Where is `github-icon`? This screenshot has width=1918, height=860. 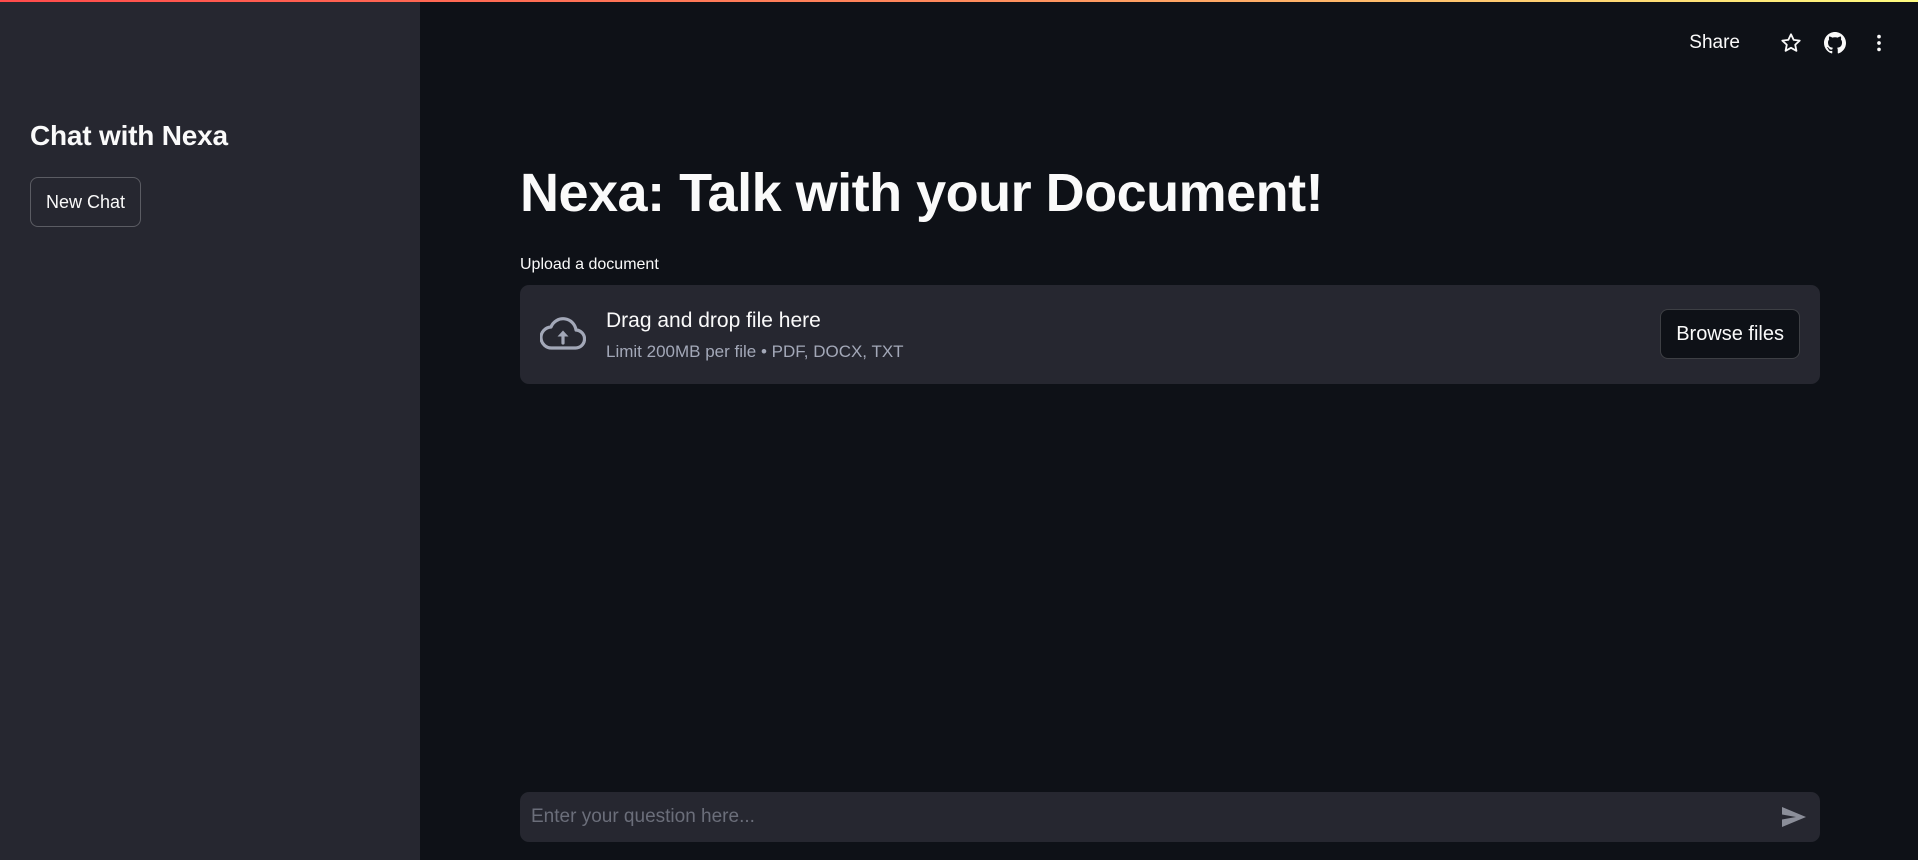
github-icon is located at coordinates (1835, 43).